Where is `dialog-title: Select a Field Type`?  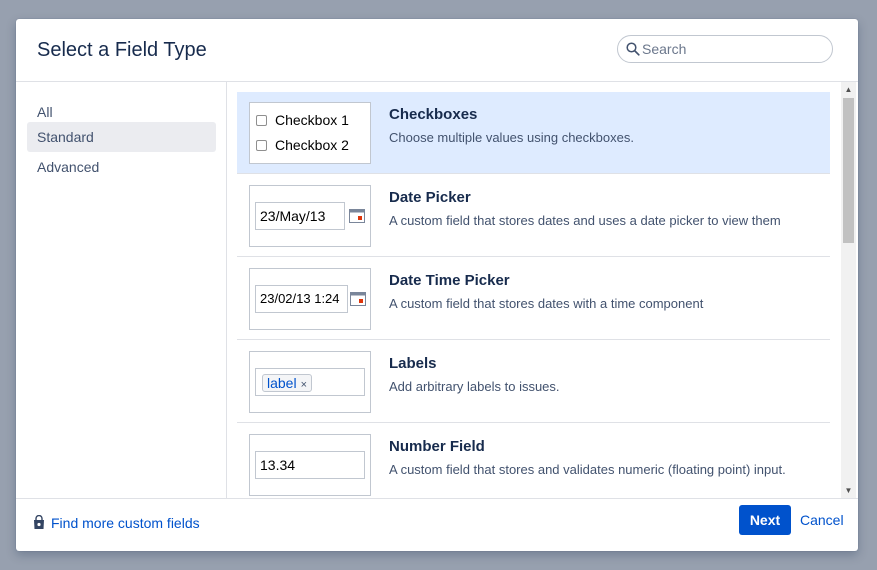
dialog-title: Select a Field Type is located at coordinates (122, 50).